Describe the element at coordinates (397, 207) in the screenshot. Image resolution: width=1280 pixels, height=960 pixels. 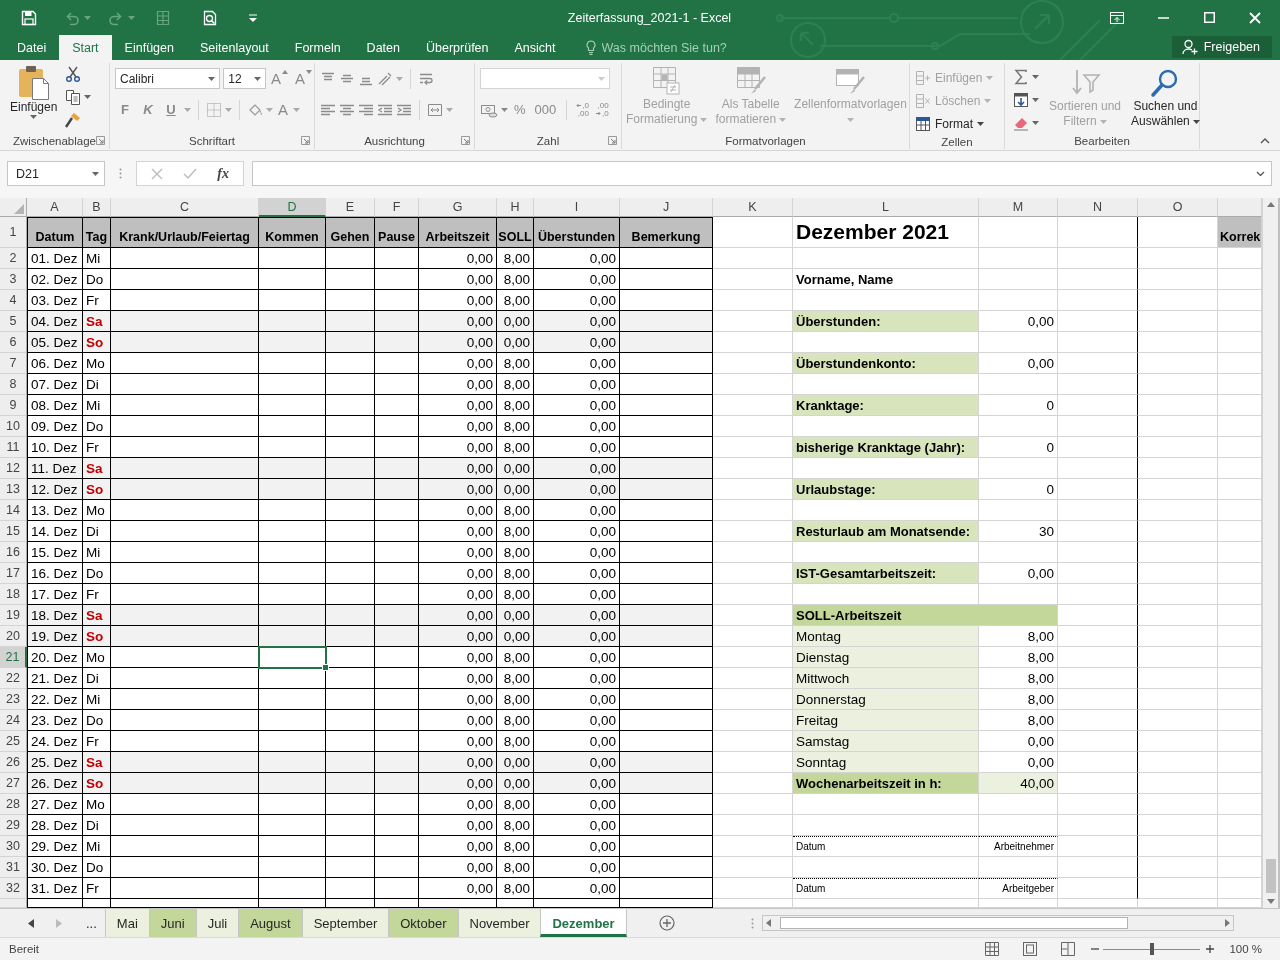
I see `column-header: F` at that location.